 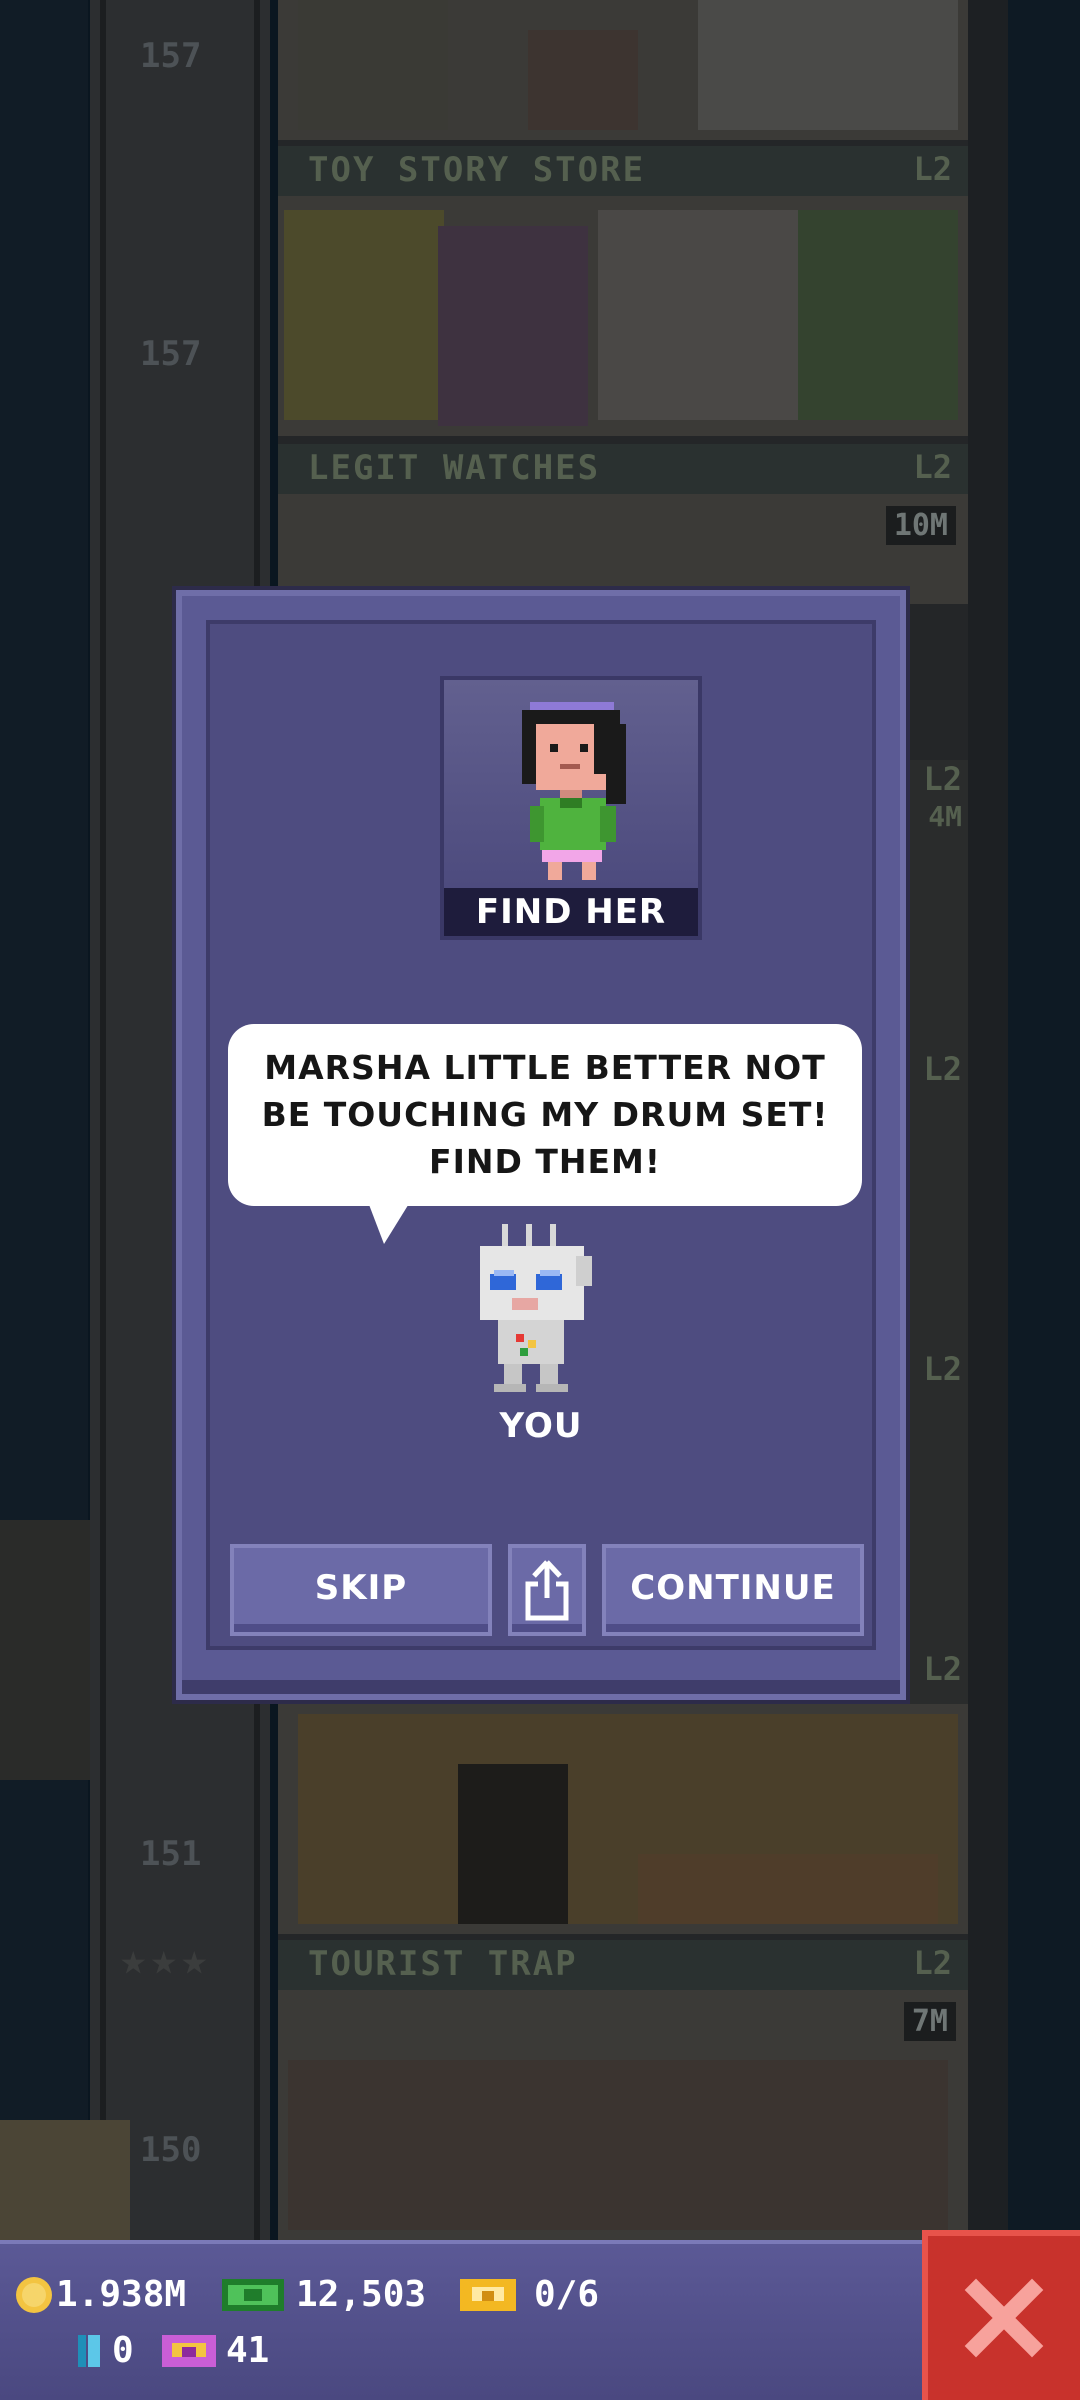 I want to click on tower-rail, so click(x=988, y=1120).